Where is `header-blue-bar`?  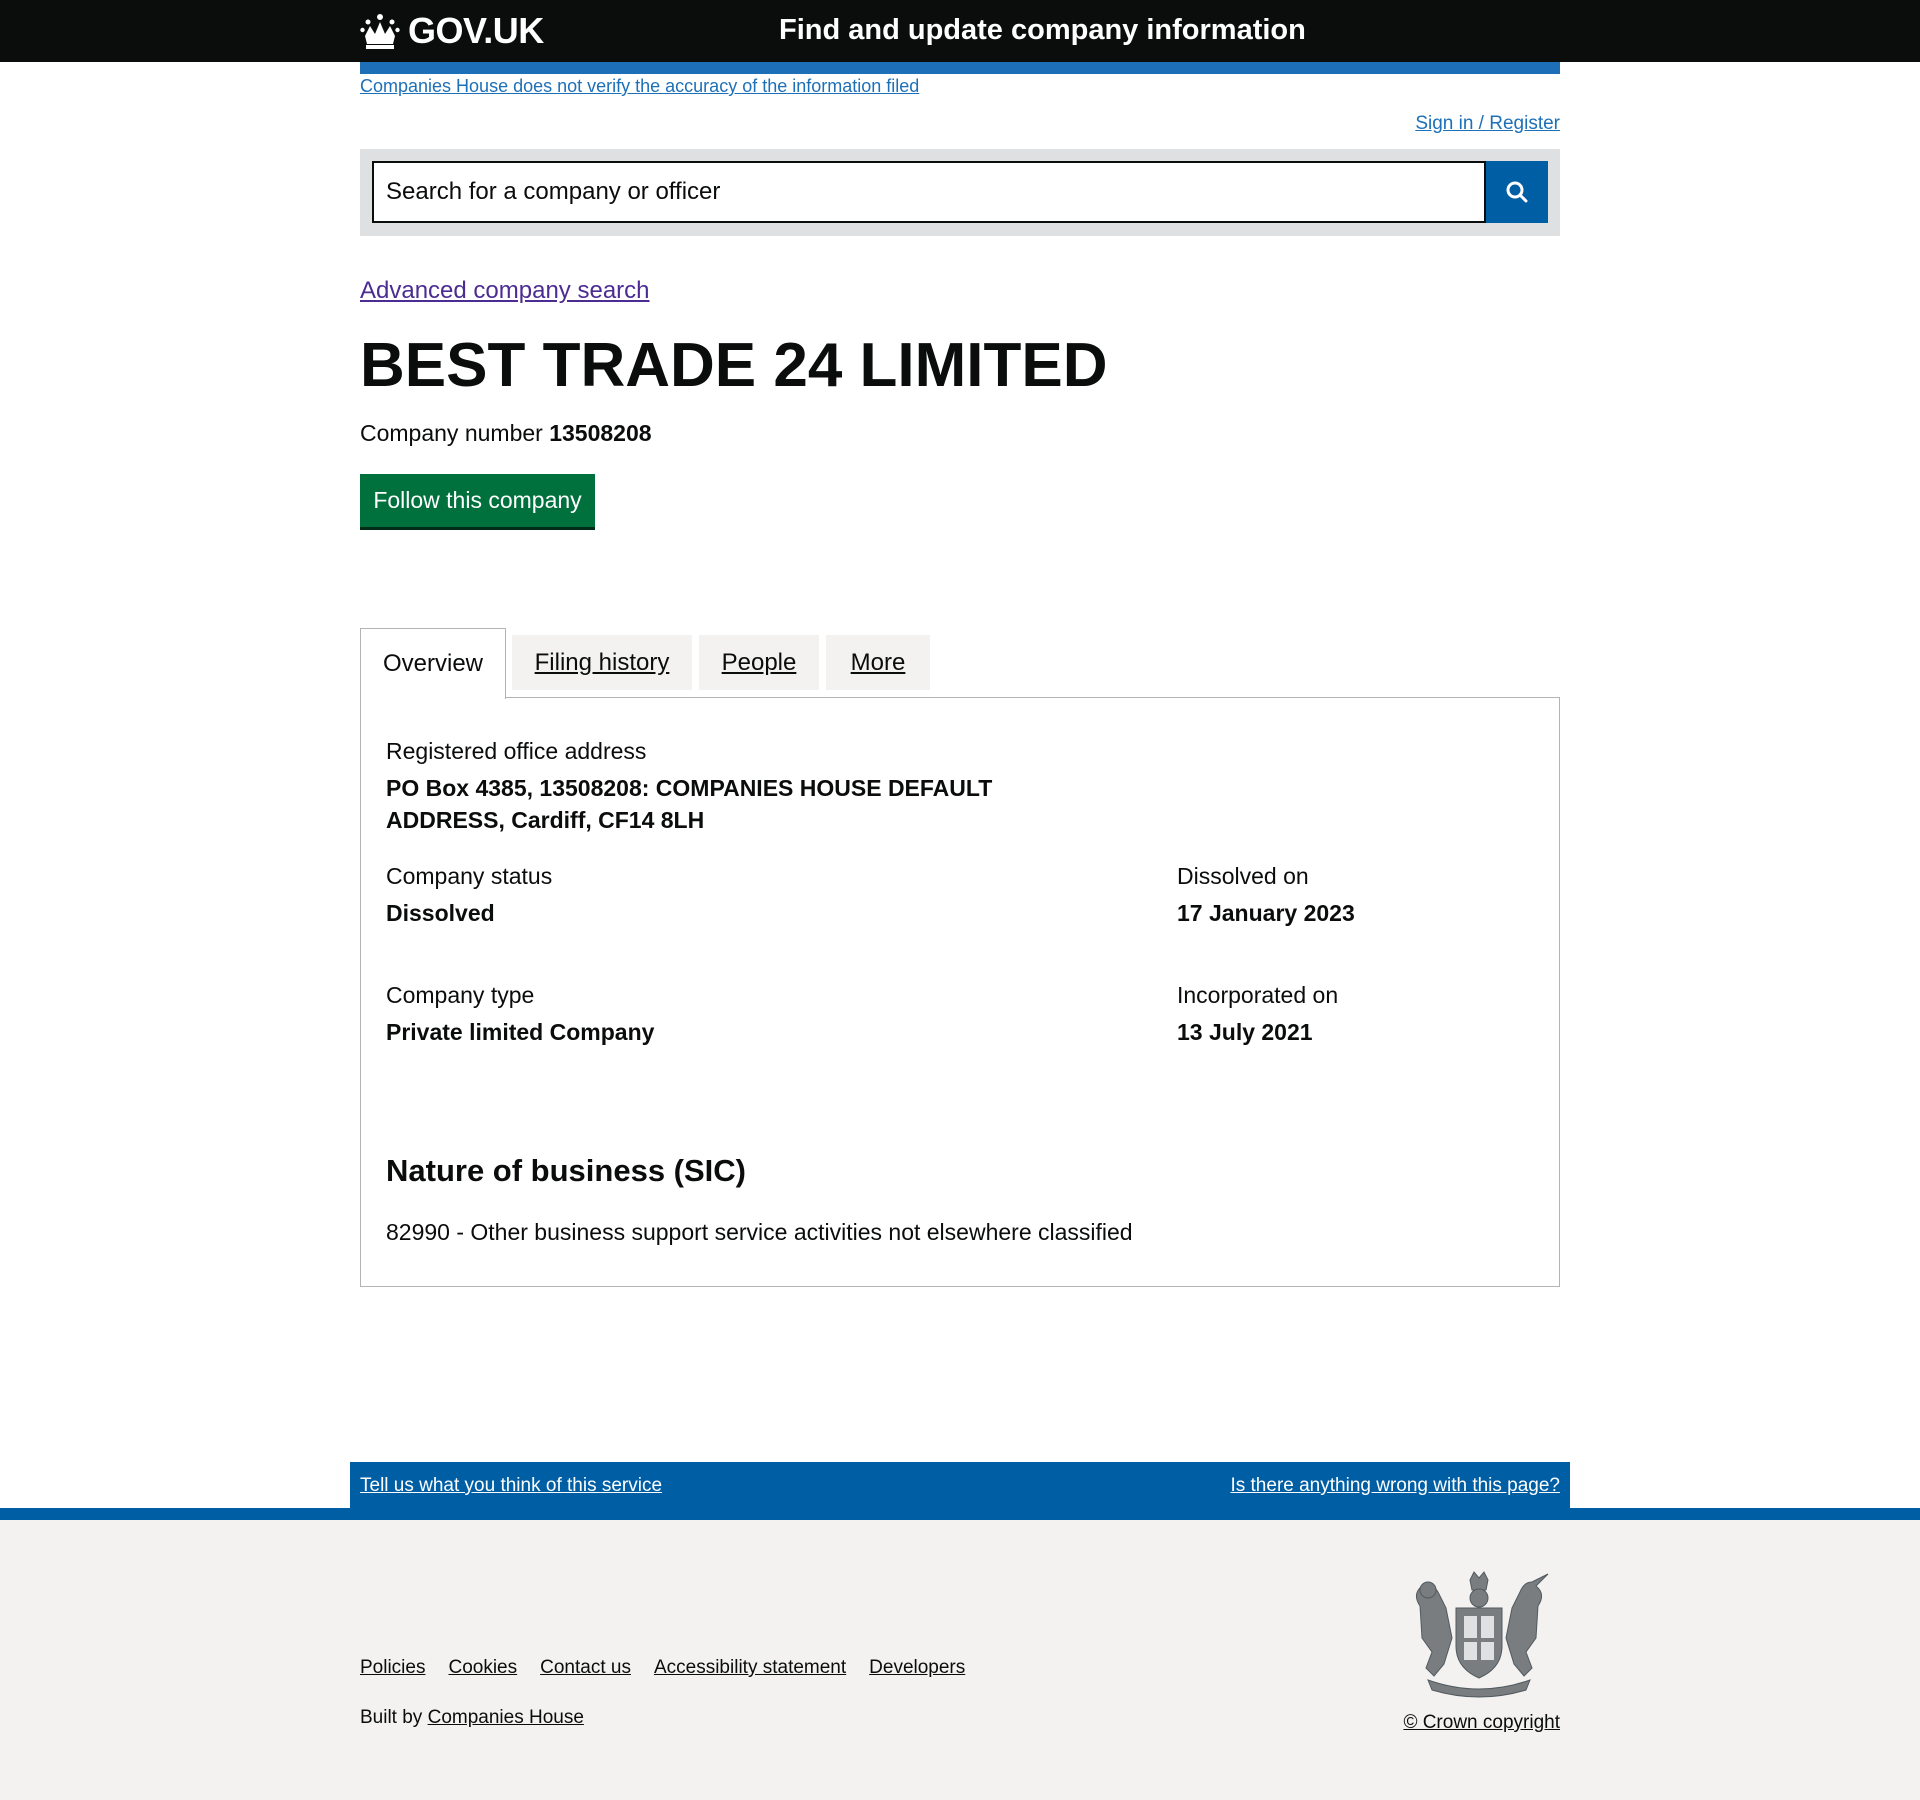
header-blue-bar is located at coordinates (960, 68).